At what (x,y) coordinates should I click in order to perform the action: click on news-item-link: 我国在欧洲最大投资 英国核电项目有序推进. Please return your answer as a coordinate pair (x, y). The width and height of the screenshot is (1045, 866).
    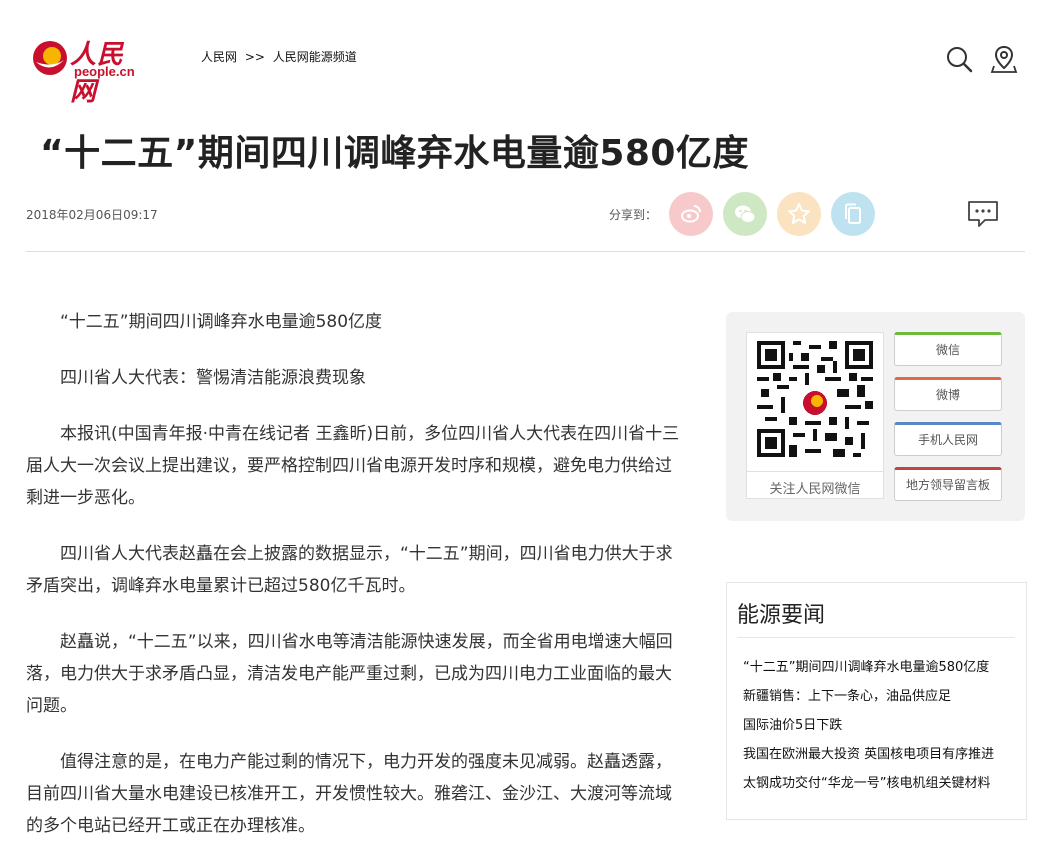
    Looking at the image, I should click on (878, 754).